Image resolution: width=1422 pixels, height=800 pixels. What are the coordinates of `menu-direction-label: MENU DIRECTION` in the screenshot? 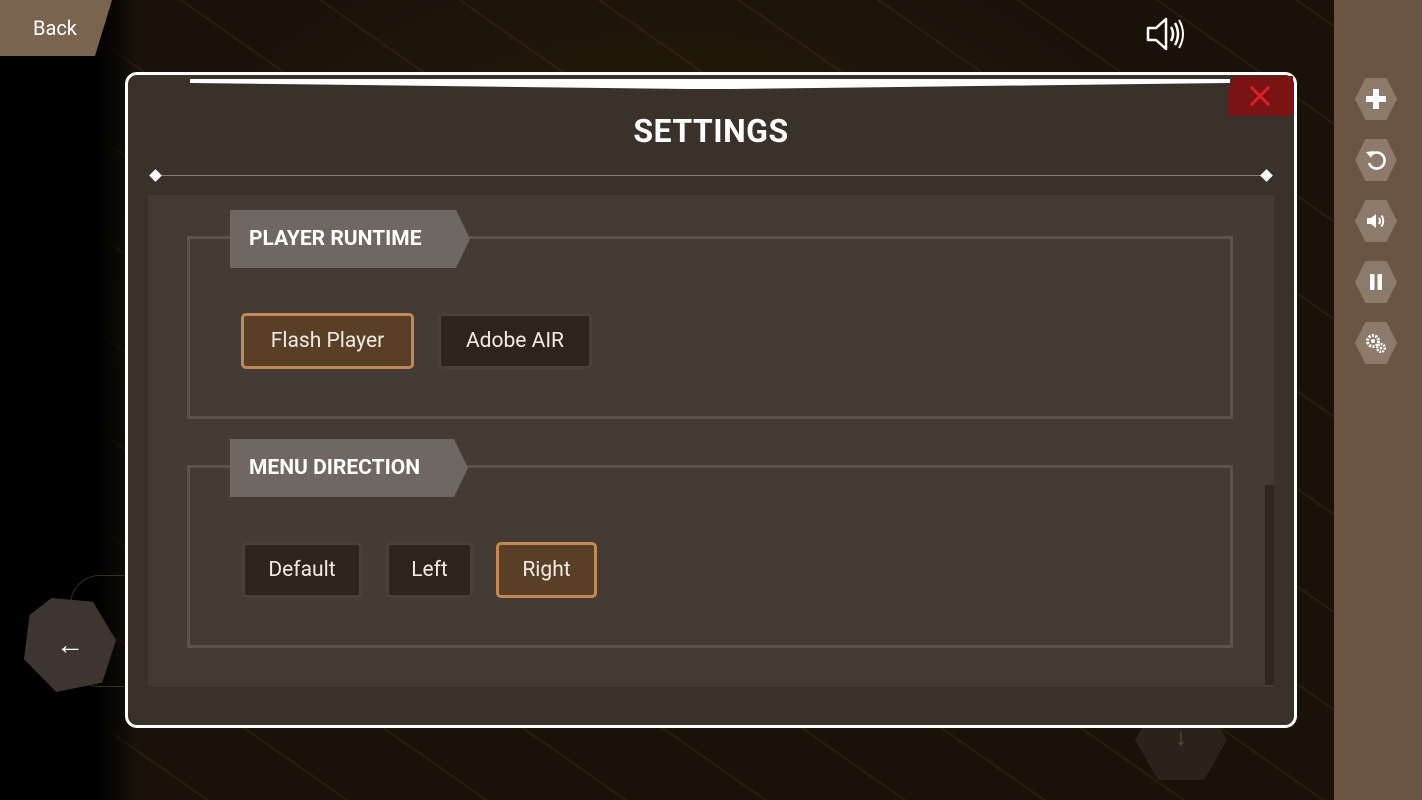 It's located at (349, 468).